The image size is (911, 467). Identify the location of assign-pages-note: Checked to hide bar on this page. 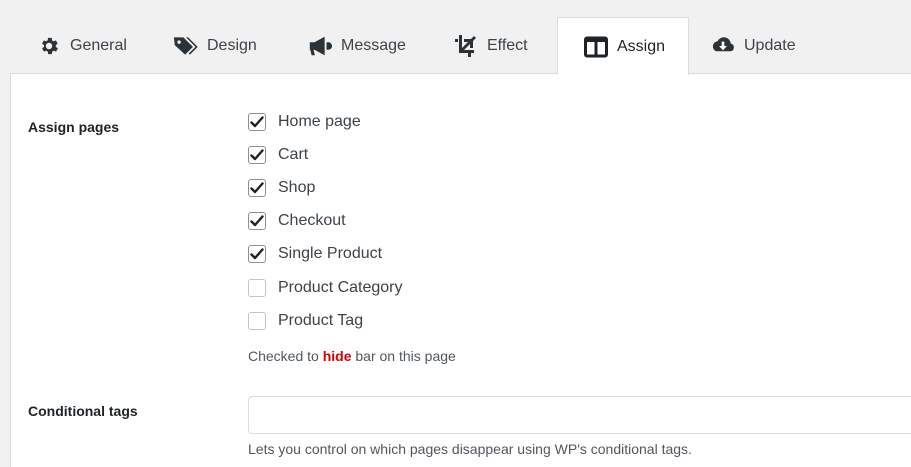
(352, 356).